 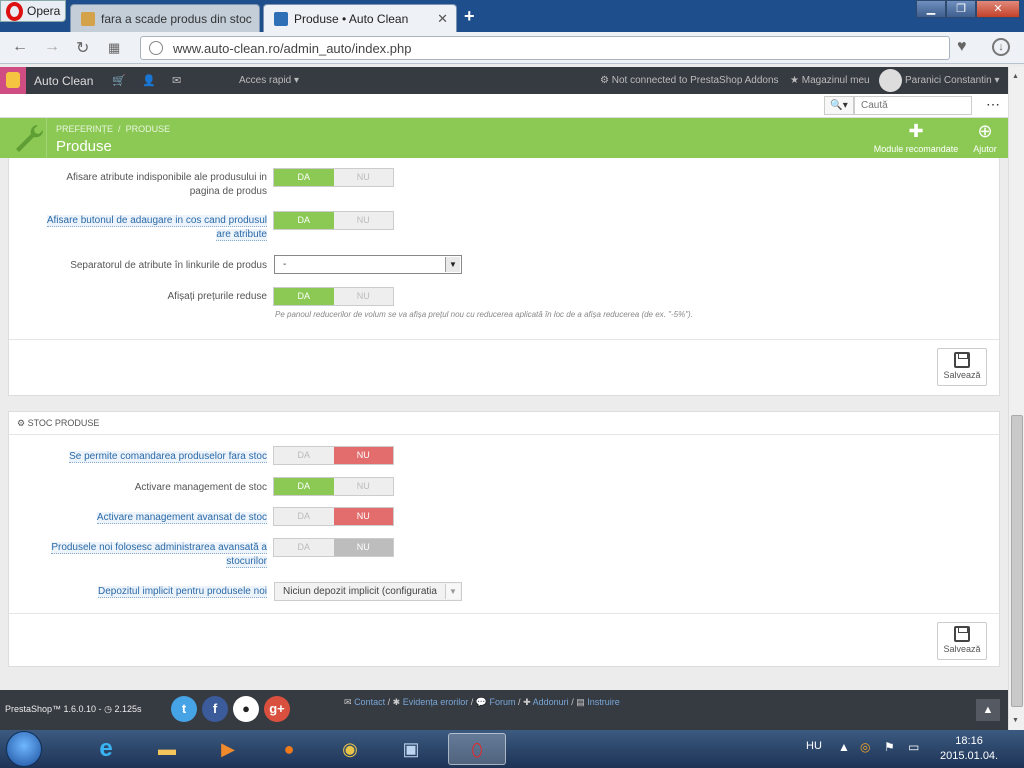 I want to click on avatar, so click(x=890, y=80).